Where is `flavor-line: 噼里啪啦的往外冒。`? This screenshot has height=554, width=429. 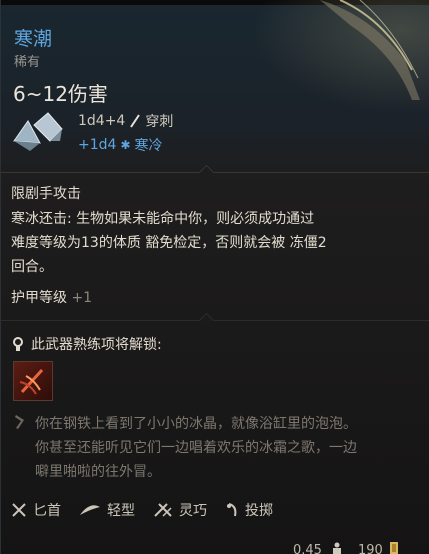
flavor-line: 噼里啪啦的往外冒。 is located at coordinates (98, 472).